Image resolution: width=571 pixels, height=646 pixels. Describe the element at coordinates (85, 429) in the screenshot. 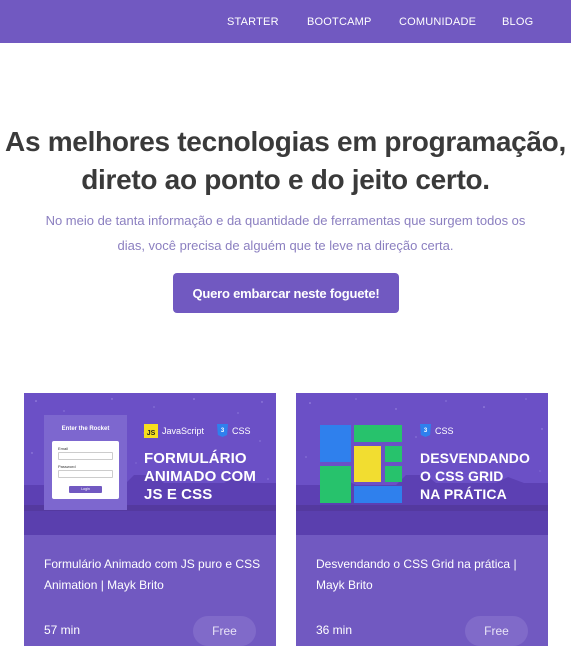

I see `mockup-title: Enter the Rocket` at that location.